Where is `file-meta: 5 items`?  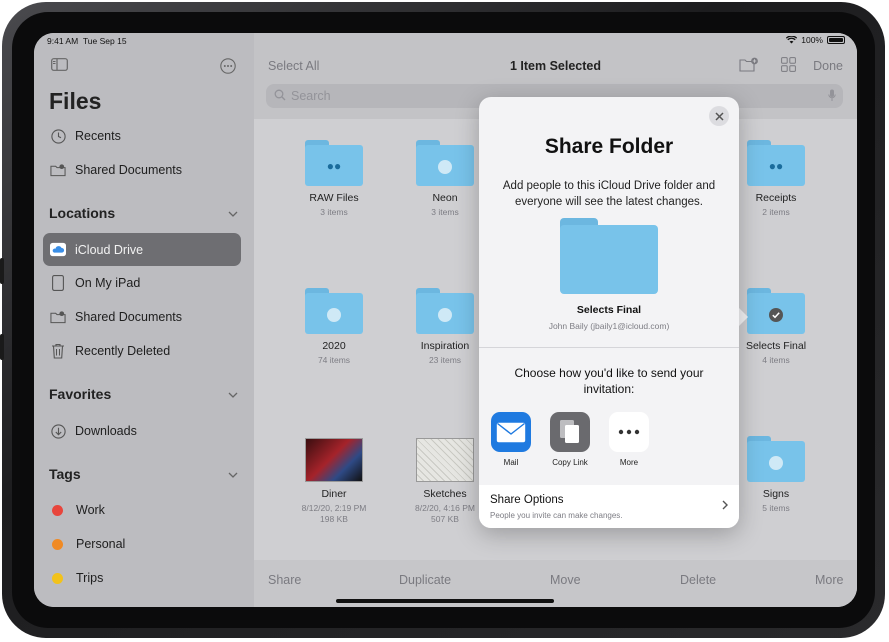 file-meta: 5 items is located at coordinates (776, 508).